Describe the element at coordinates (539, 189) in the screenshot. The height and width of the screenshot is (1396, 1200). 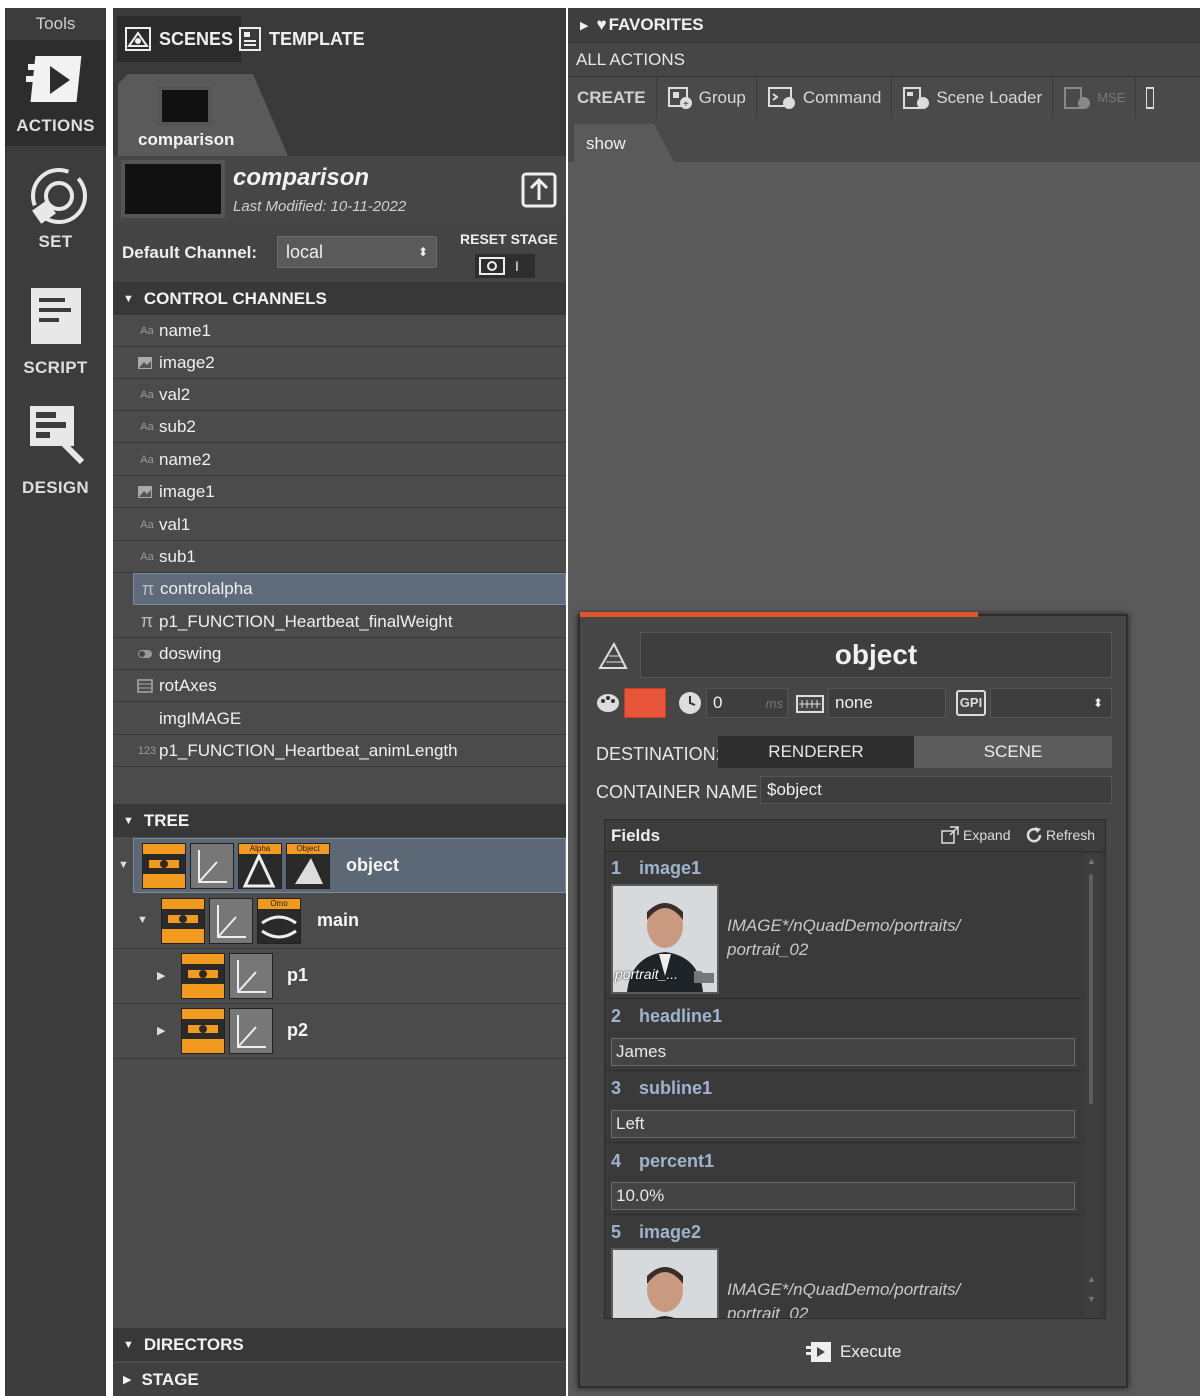
I see `export-icon` at that location.